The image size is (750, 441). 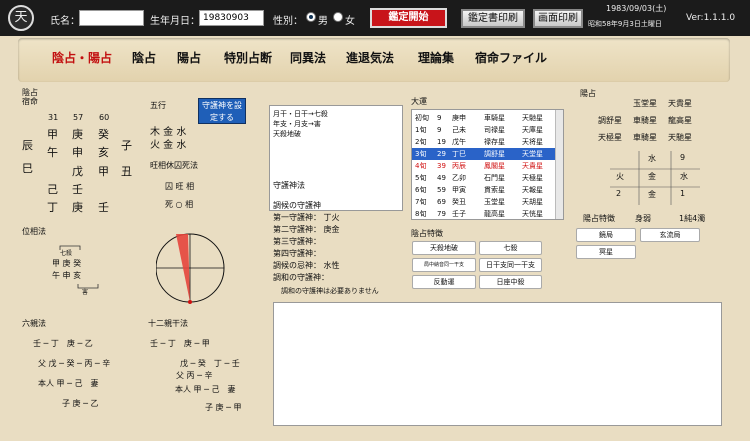 What do you see at coordinates (248, 57) in the screenshot?
I see `tab-tokubetsu: 特別占断` at bounding box center [248, 57].